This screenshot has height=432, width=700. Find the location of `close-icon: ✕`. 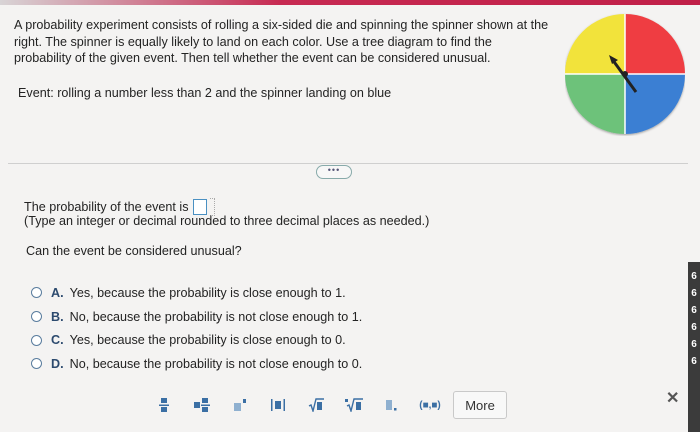

close-icon: ✕ is located at coordinates (672, 398).